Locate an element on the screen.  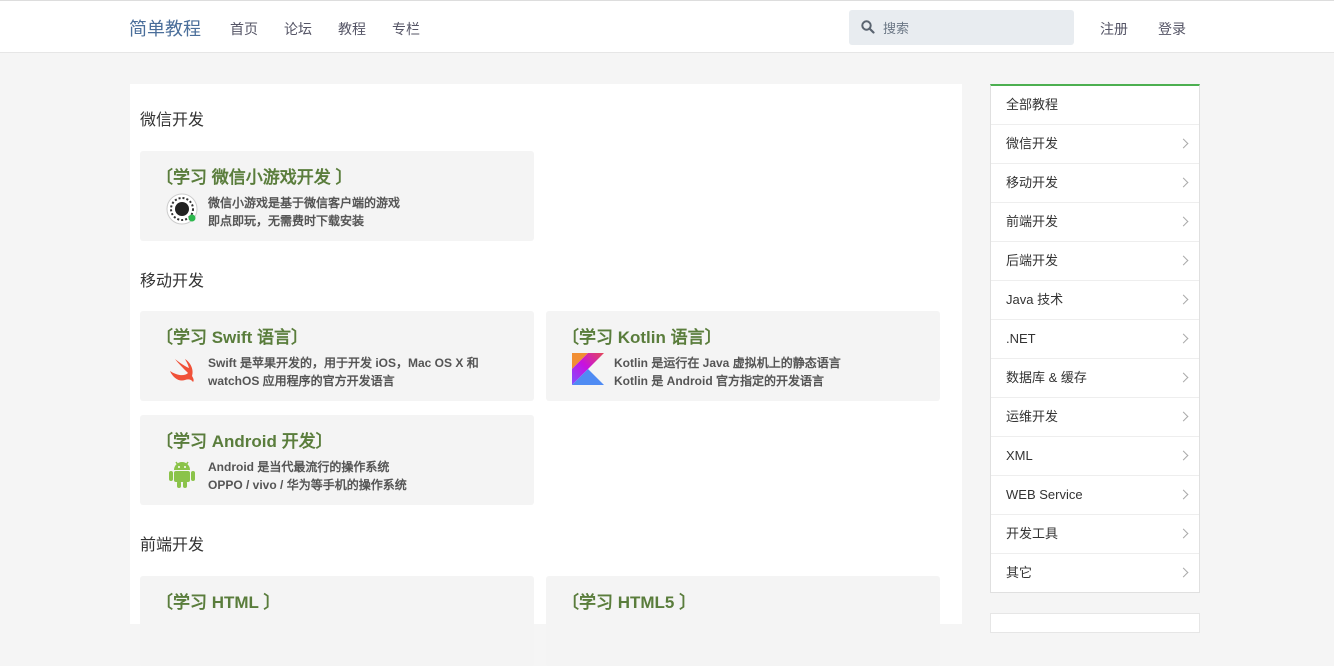
card-desc-line: OPPO / vivo / 华为等手机的操作系统 is located at coordinates (307, 485).